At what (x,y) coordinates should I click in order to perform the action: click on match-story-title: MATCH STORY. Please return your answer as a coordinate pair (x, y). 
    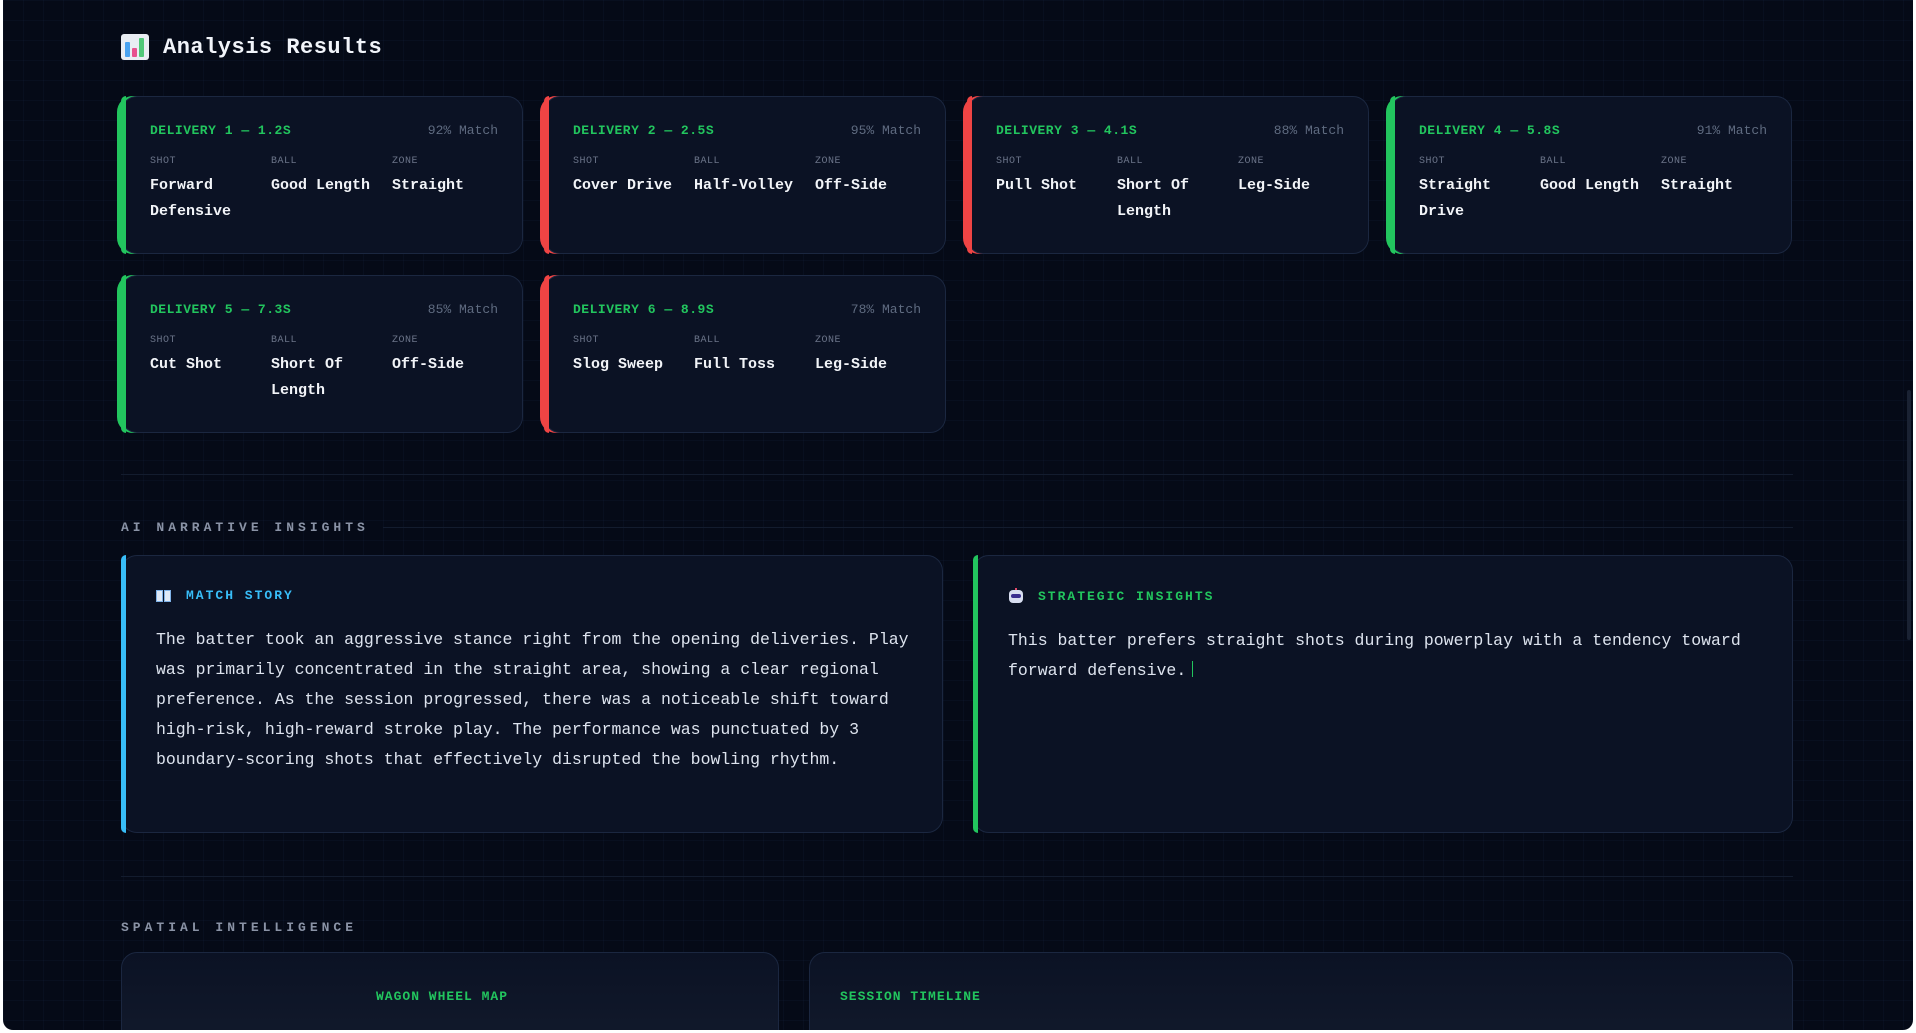
    Looking at the image, I should click on (240, 595).